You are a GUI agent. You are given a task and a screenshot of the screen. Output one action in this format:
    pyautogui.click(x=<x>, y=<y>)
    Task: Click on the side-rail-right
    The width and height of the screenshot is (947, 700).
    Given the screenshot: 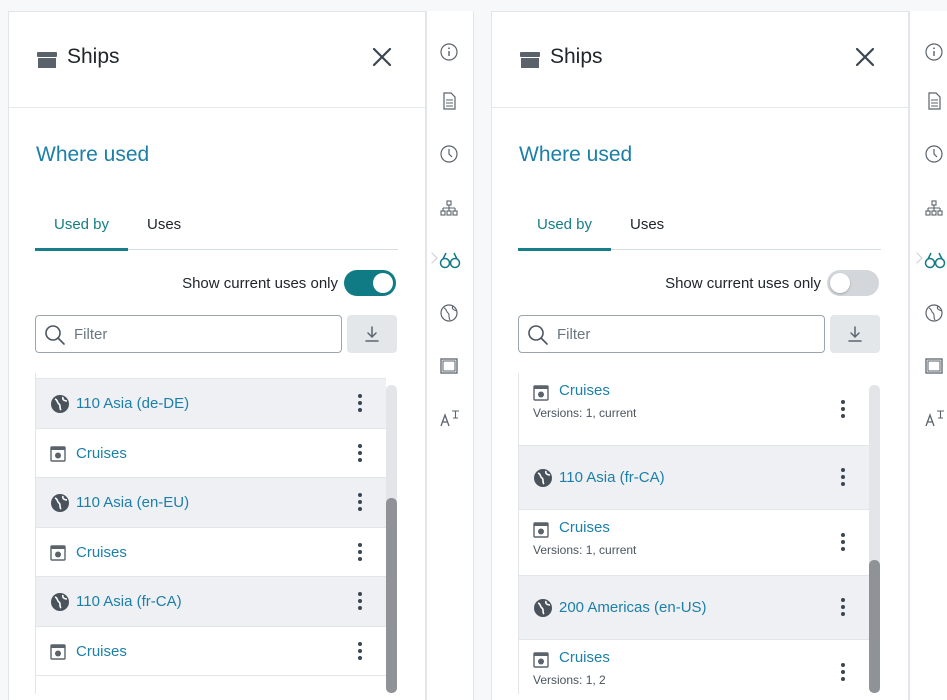 What is the action you would take?
    pyautogui.click(x=928, y=355)
    